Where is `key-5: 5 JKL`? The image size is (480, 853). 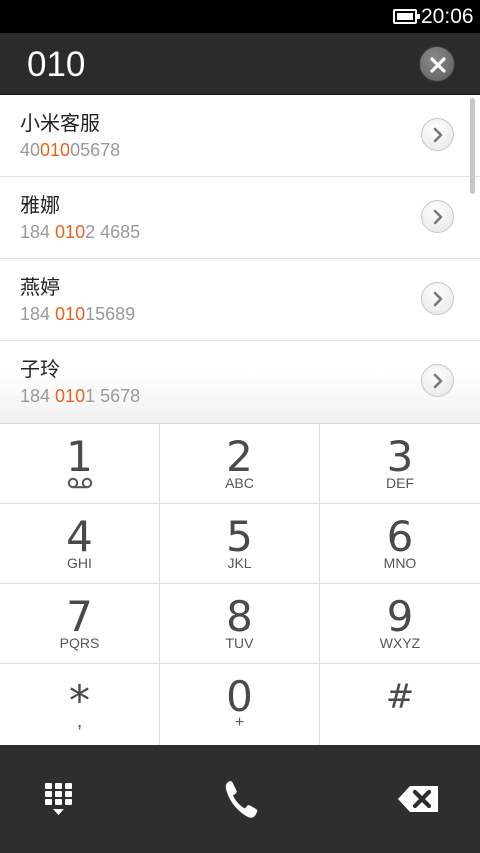
key-5: 5 JKL is located at coordinates (240, 544).